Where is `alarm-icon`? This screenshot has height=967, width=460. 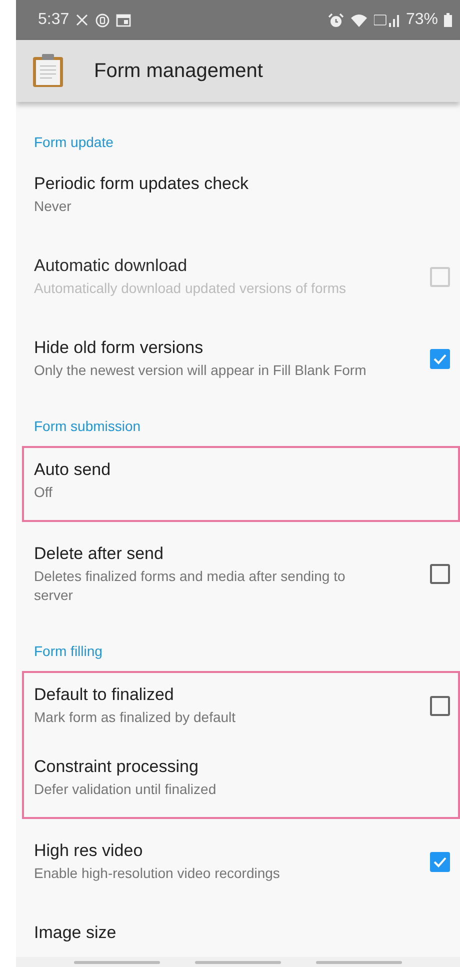 alarm-icon is located at coordinates (336, 20).